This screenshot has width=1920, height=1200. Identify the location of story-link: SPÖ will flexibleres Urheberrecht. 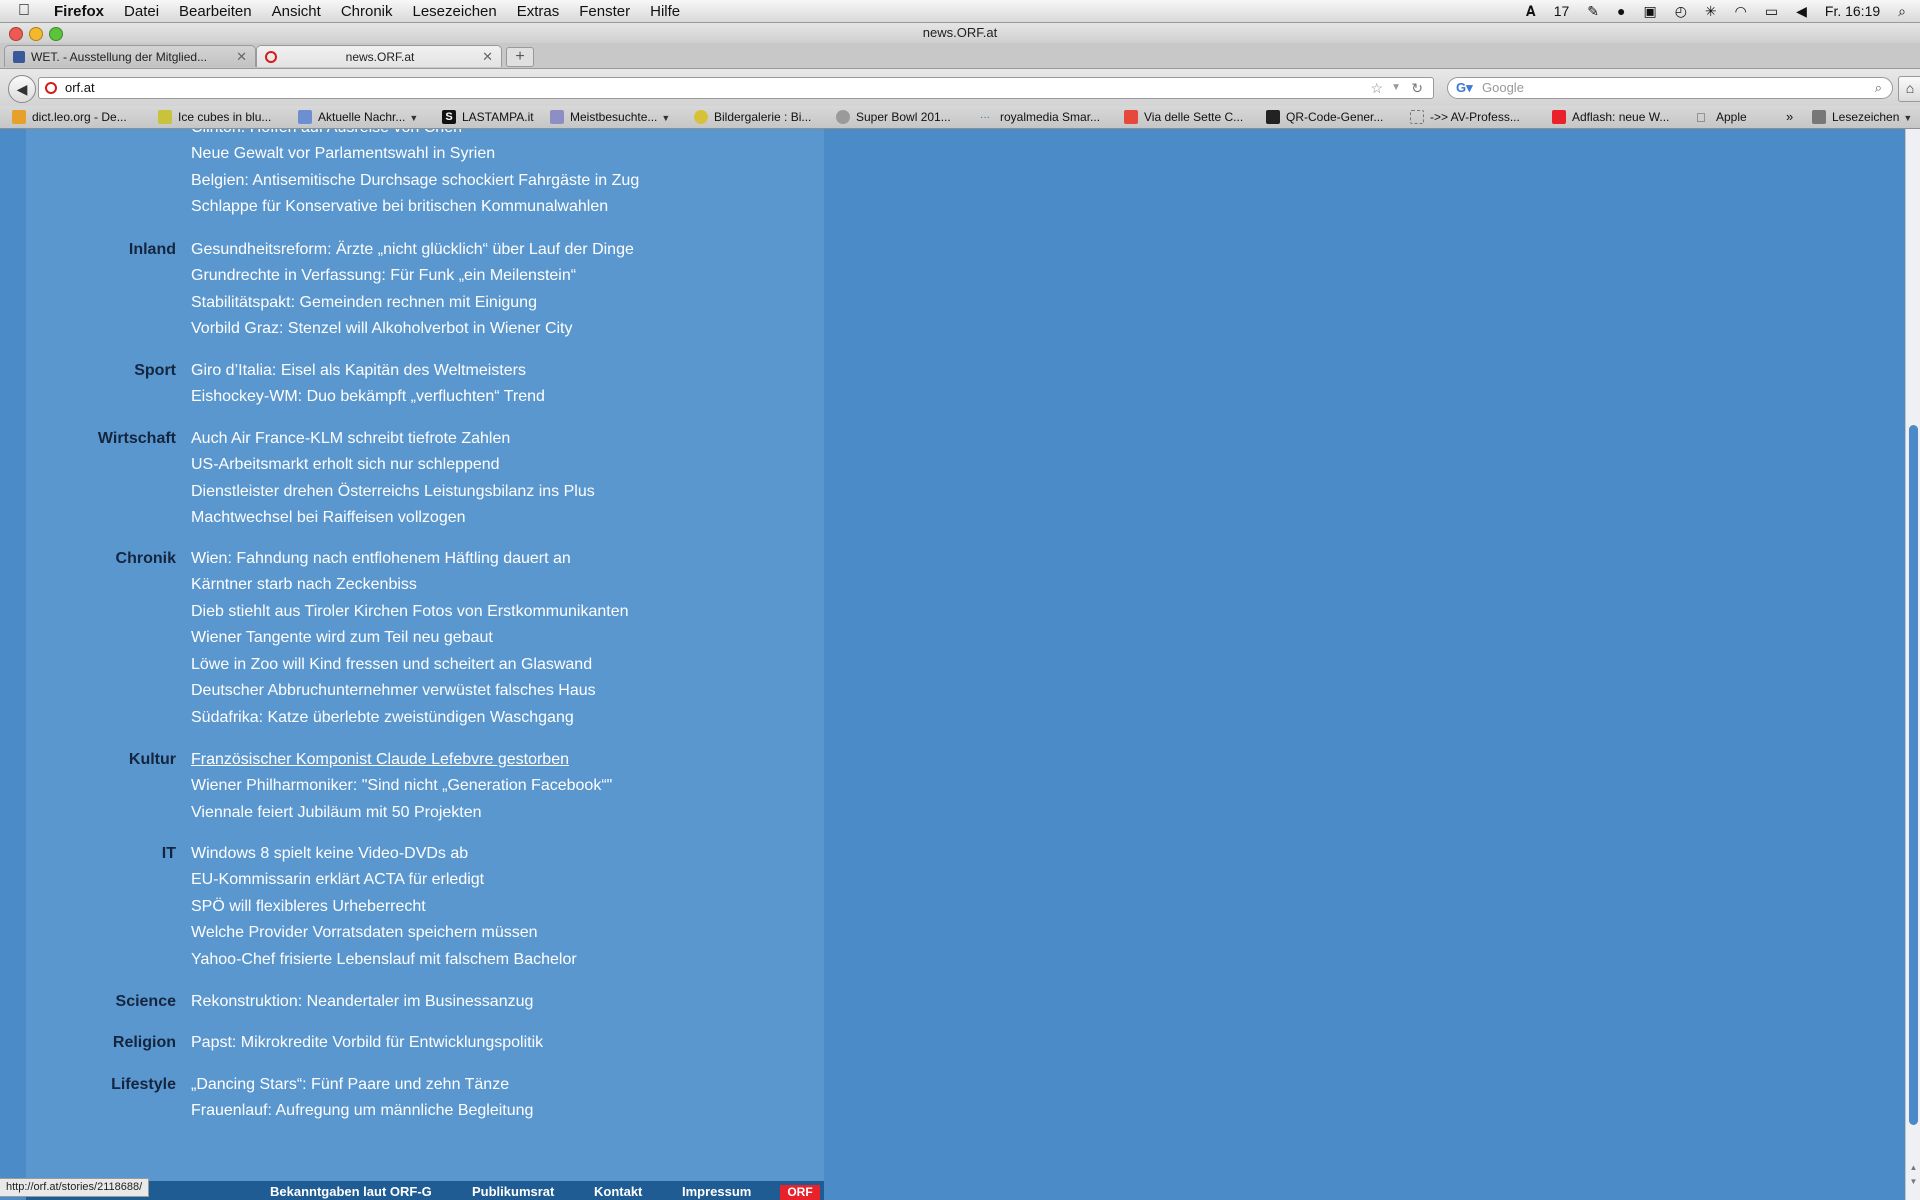
(308, 907).